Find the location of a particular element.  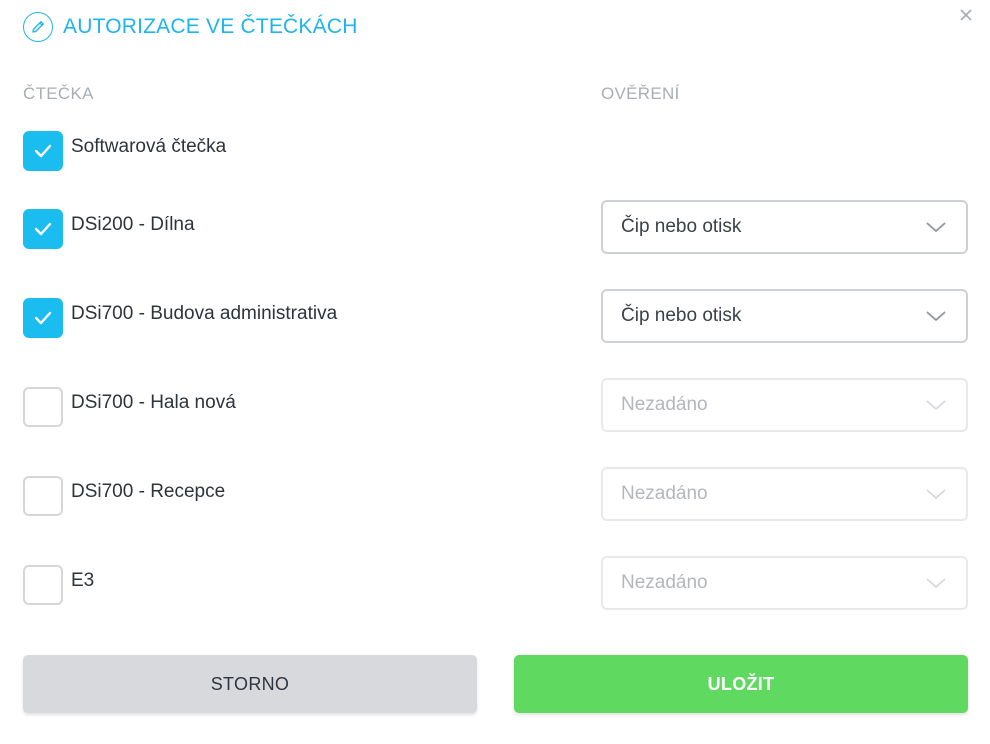

save-button: ULOŽIT is located at coordinates (741, 684).